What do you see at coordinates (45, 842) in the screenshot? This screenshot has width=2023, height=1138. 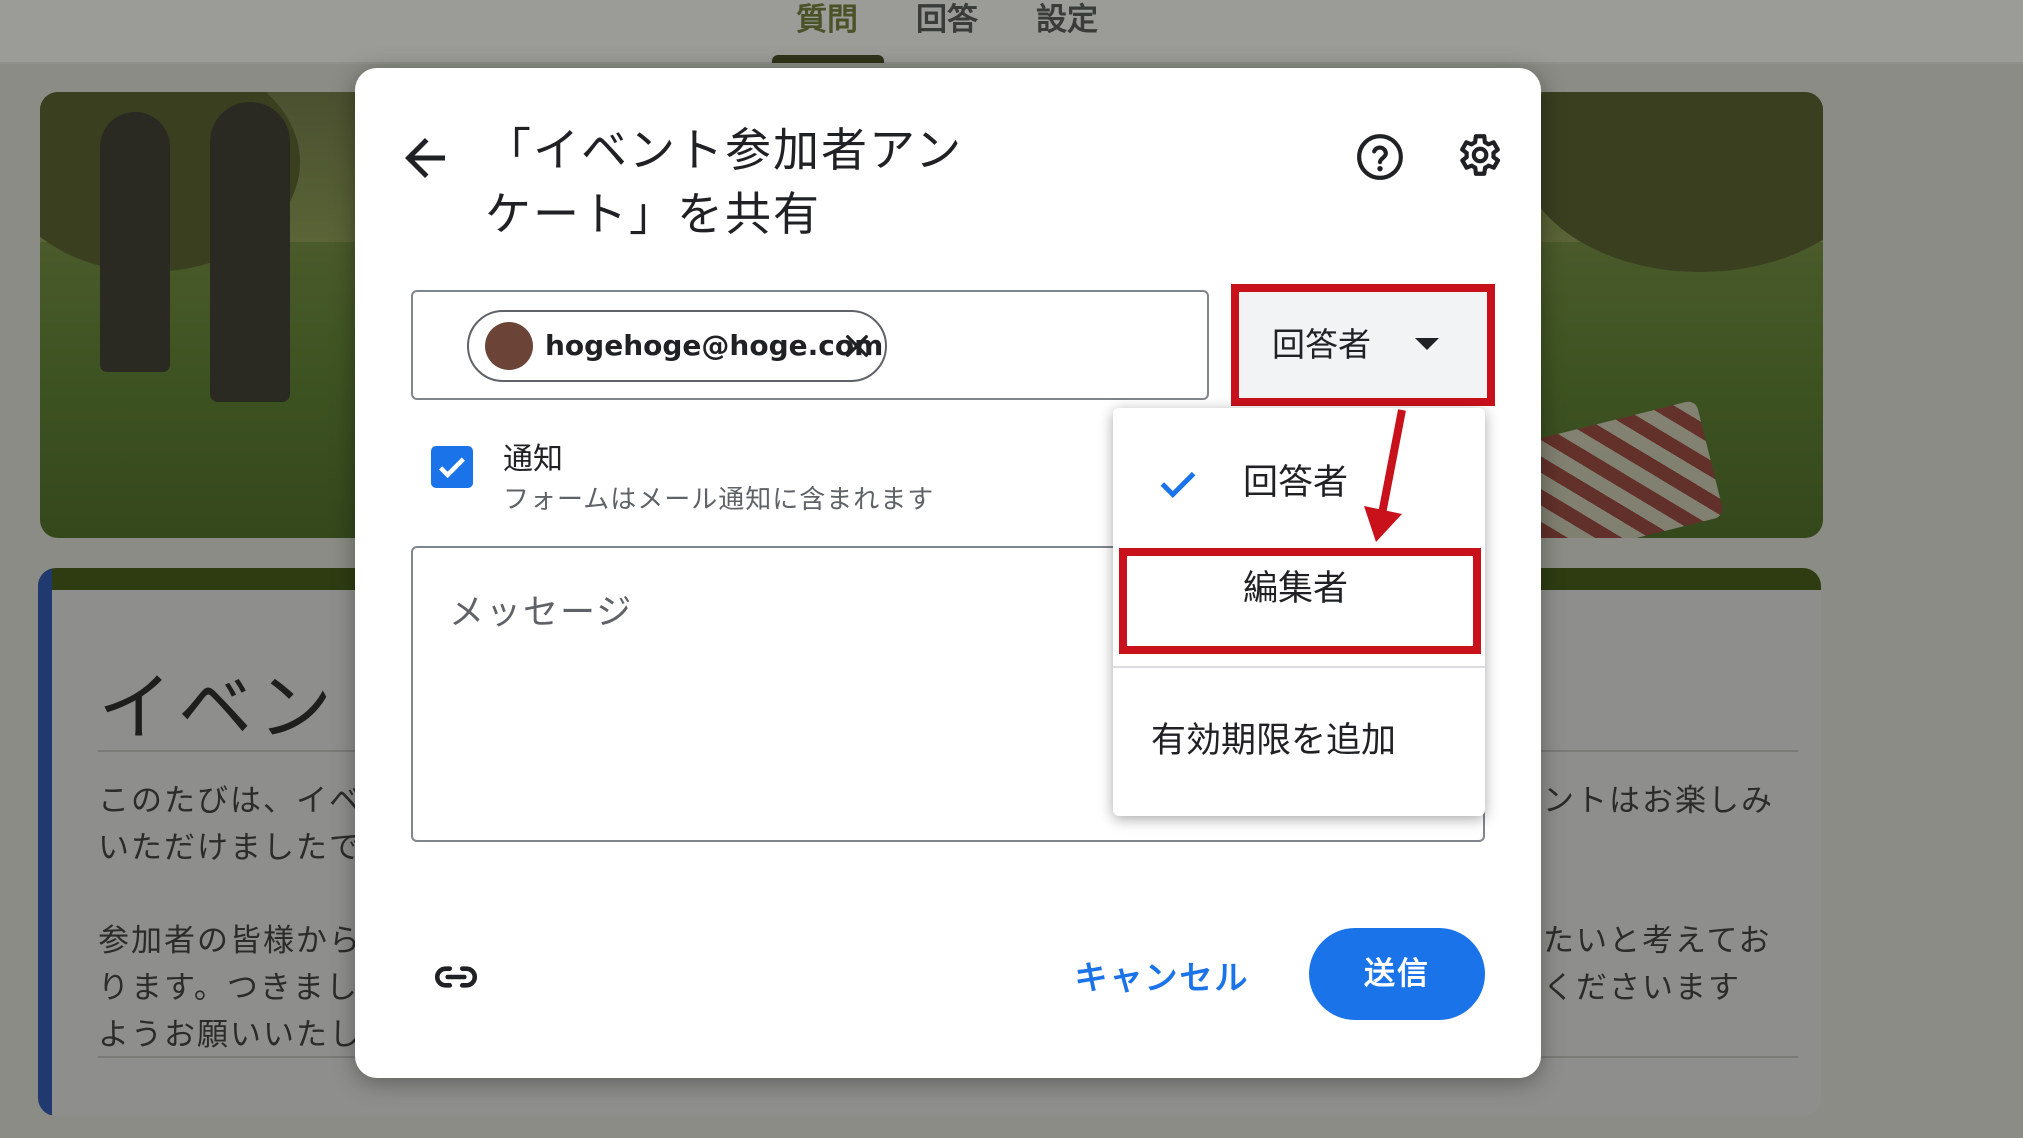 I see `card-accent-left` at bounding box center [45, 842].